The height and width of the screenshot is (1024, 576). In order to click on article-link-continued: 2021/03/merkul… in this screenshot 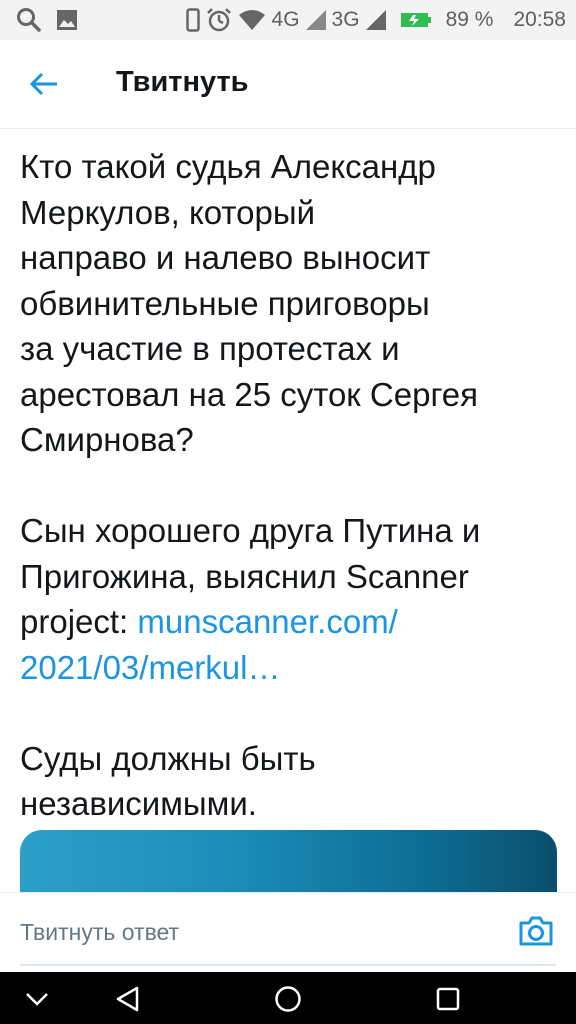, I will do `click(150, 667)`.